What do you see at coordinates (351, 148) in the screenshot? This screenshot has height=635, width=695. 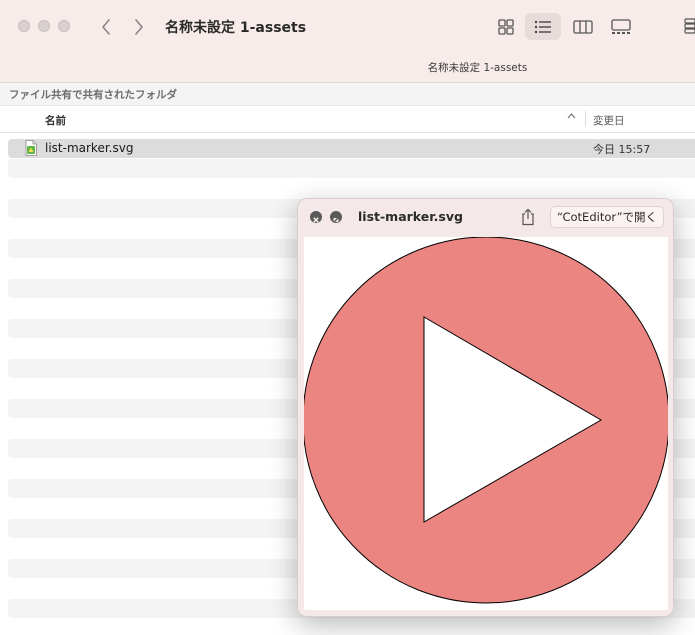 I see `file-row: list-marker.svg 今日 15:57` at bounding box center [351, 148].